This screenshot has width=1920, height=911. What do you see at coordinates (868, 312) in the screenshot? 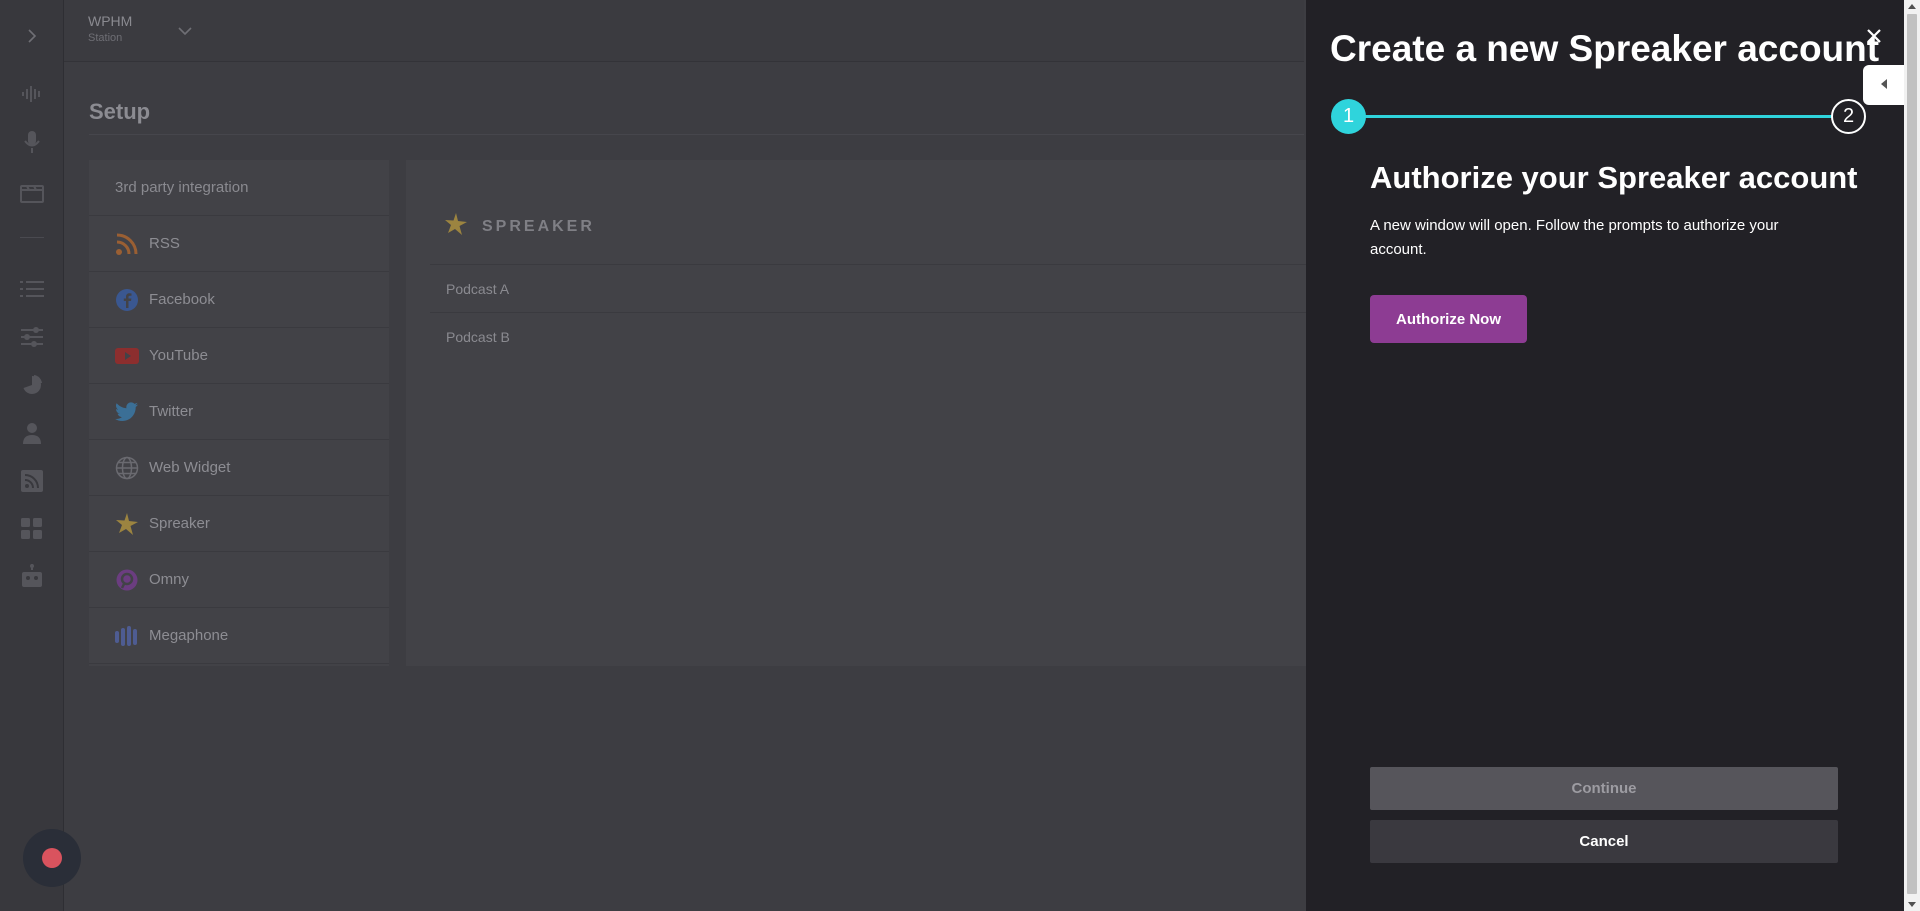
I see `podcast-divider` at bounding box center [868, 312].